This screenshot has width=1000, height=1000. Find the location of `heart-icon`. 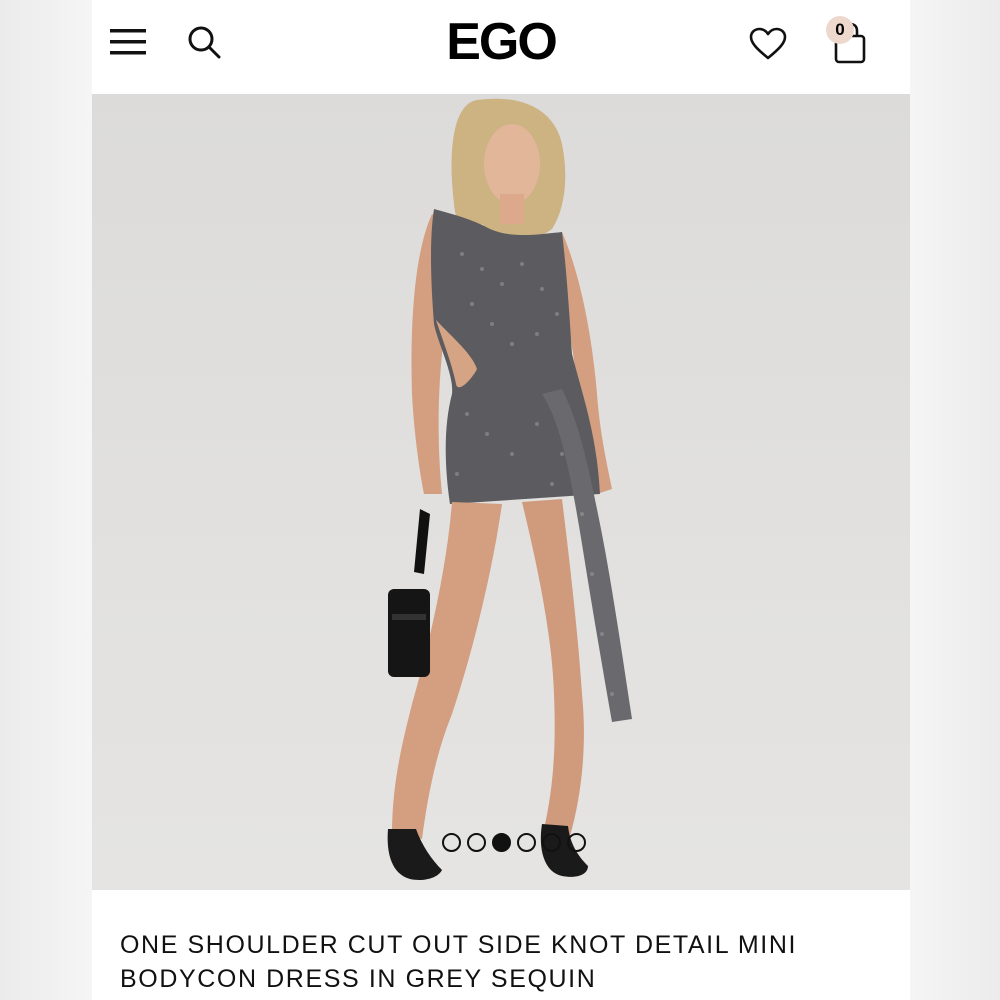

heart-icon is located at coordinates (768, 43).